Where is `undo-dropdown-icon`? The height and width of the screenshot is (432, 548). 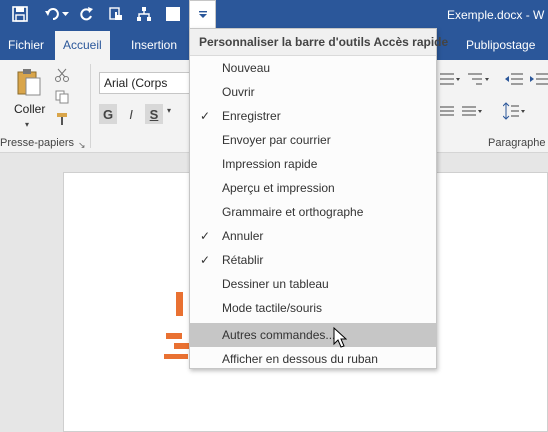
undo-dropdown-icon is located at coordinates (65, 14).